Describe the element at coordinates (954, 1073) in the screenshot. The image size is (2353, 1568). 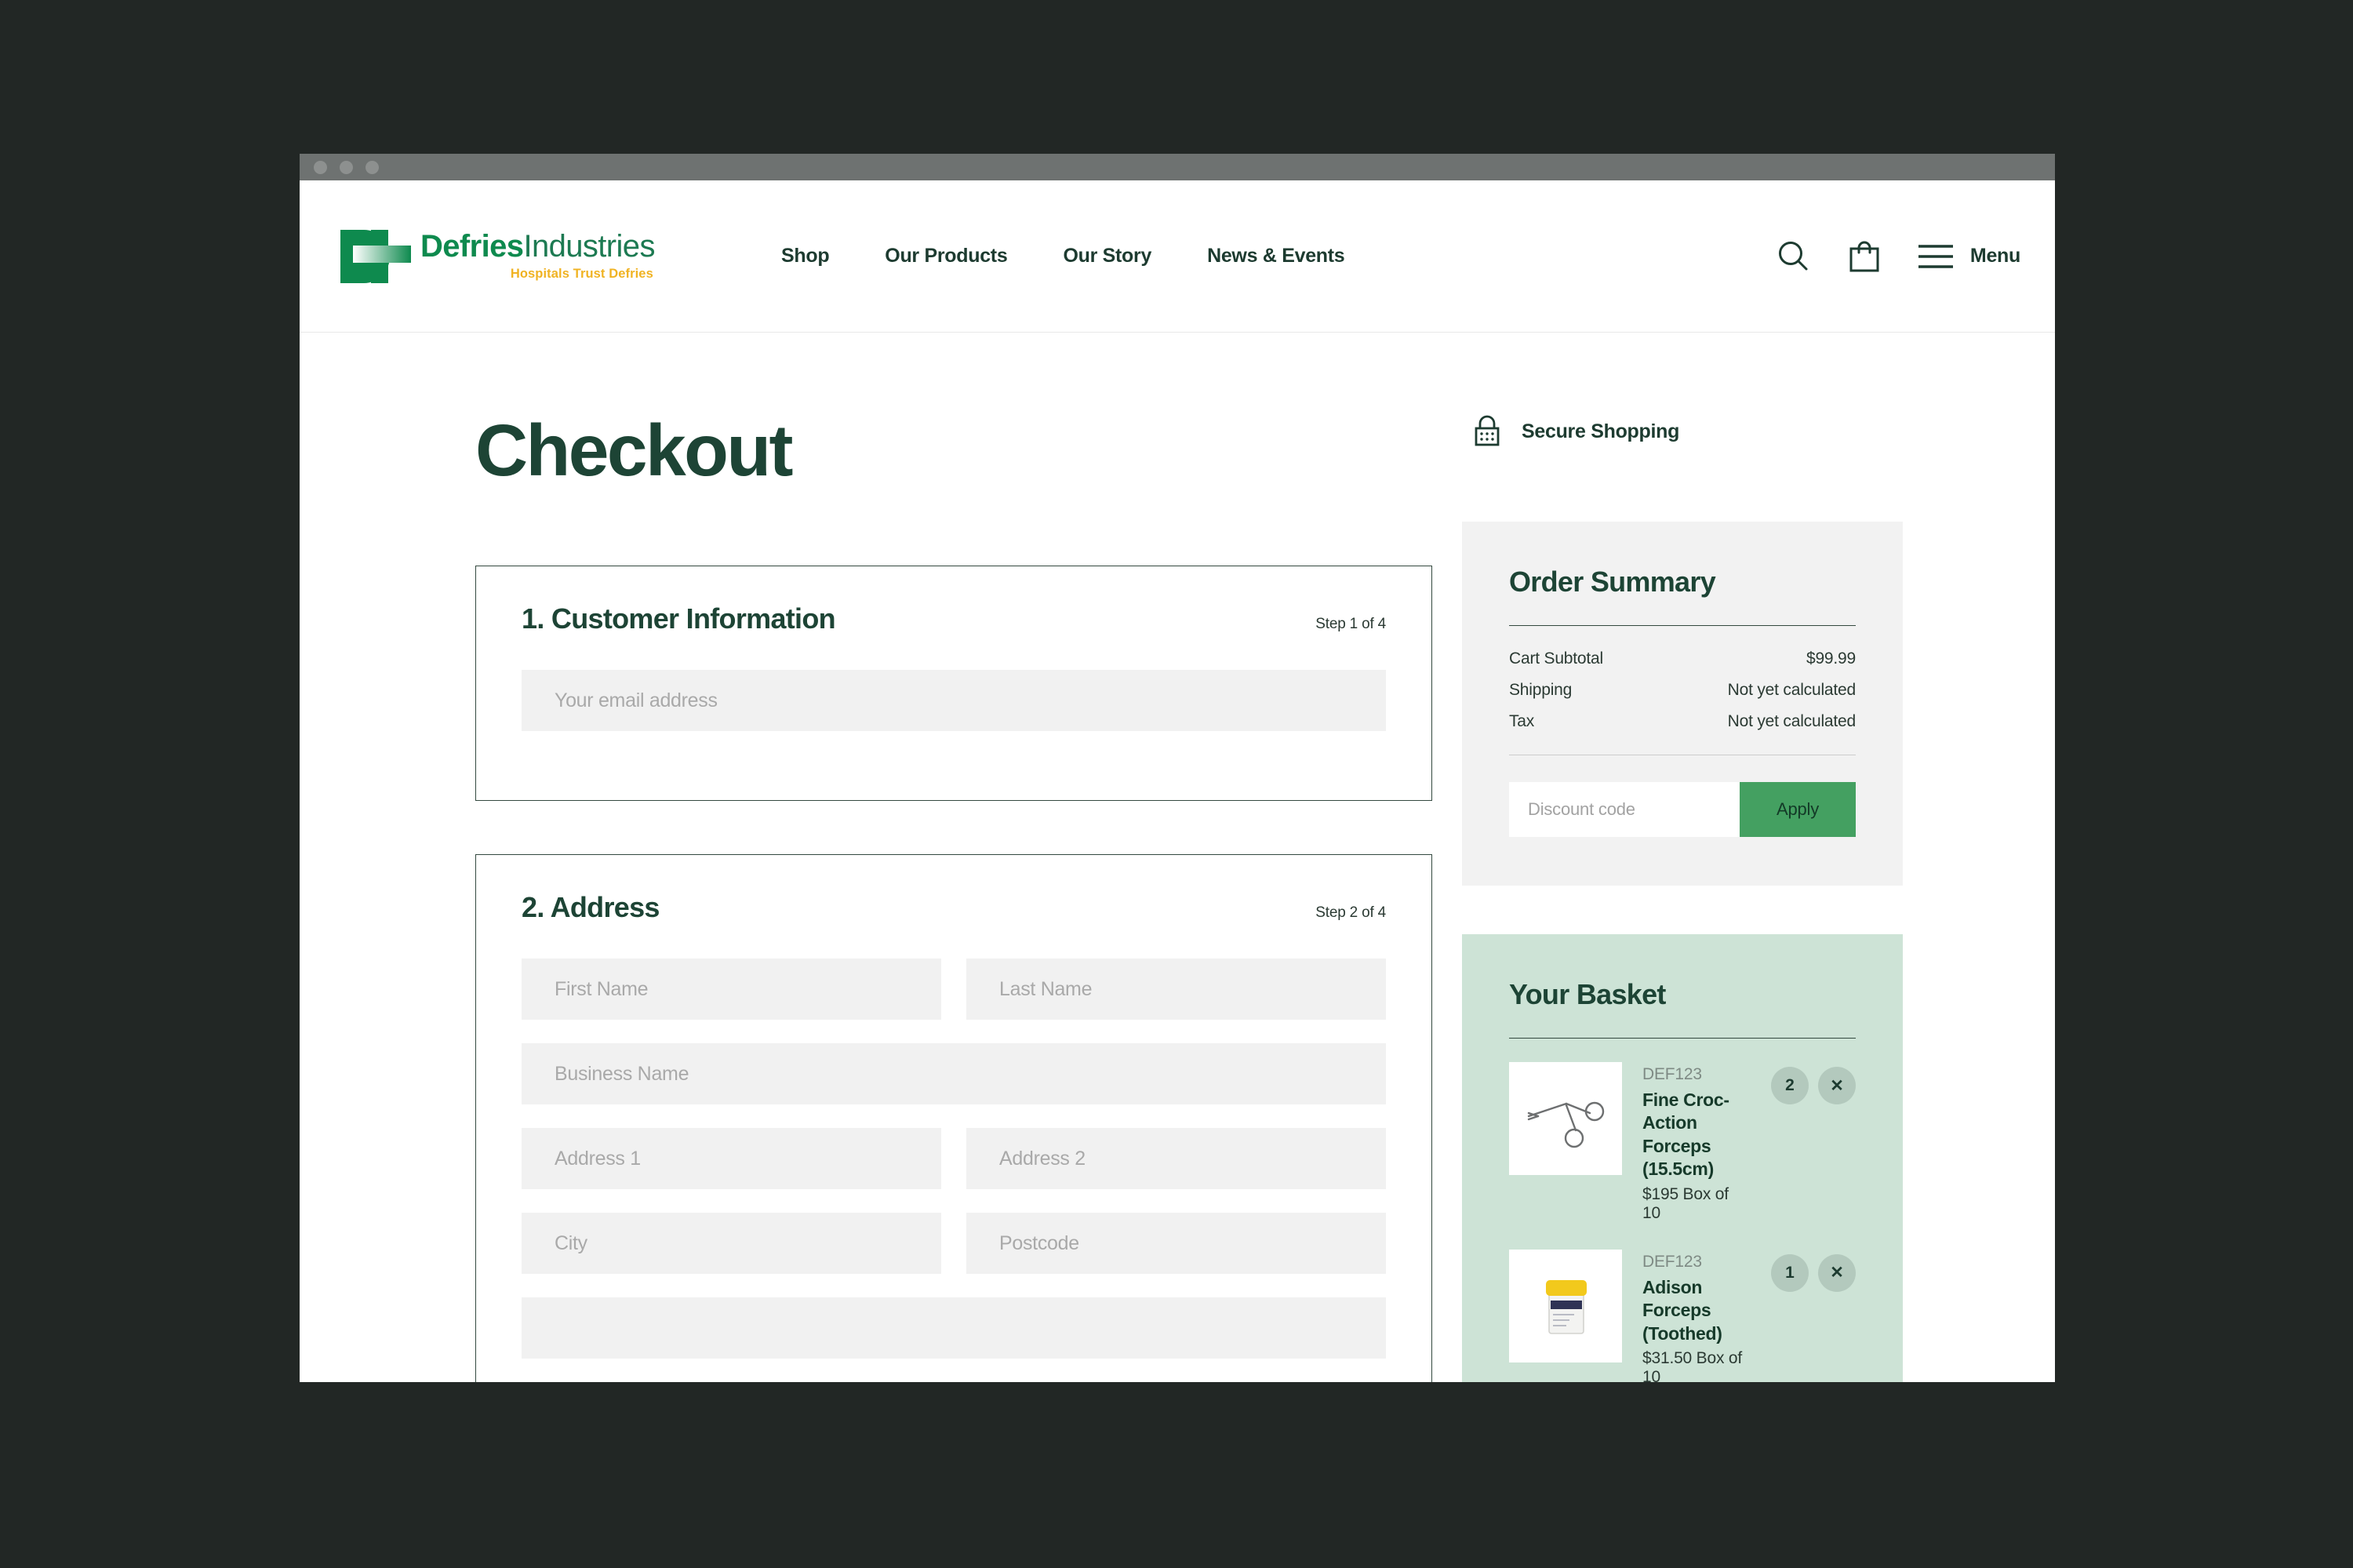
I see `business-name-field: Business Name` at that location.